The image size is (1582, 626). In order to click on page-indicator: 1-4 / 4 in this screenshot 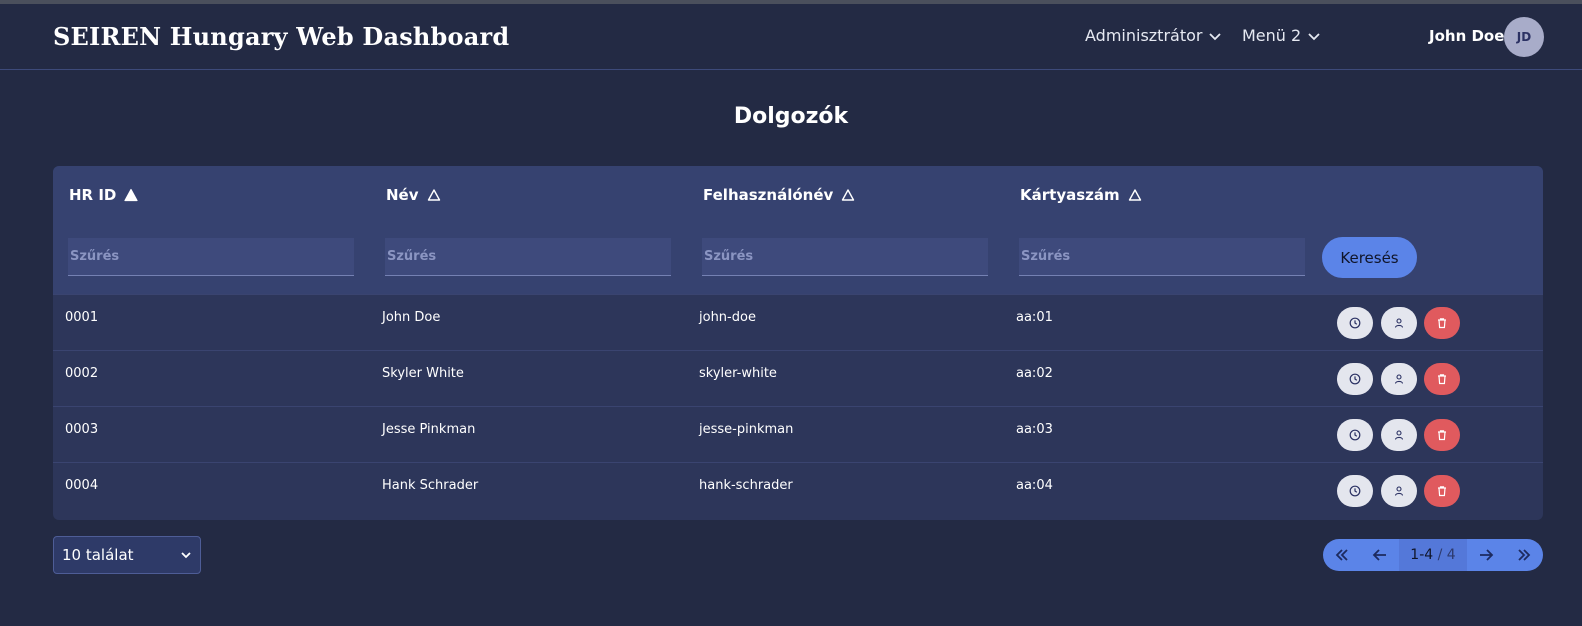, I will do `click(1433, 555)`.